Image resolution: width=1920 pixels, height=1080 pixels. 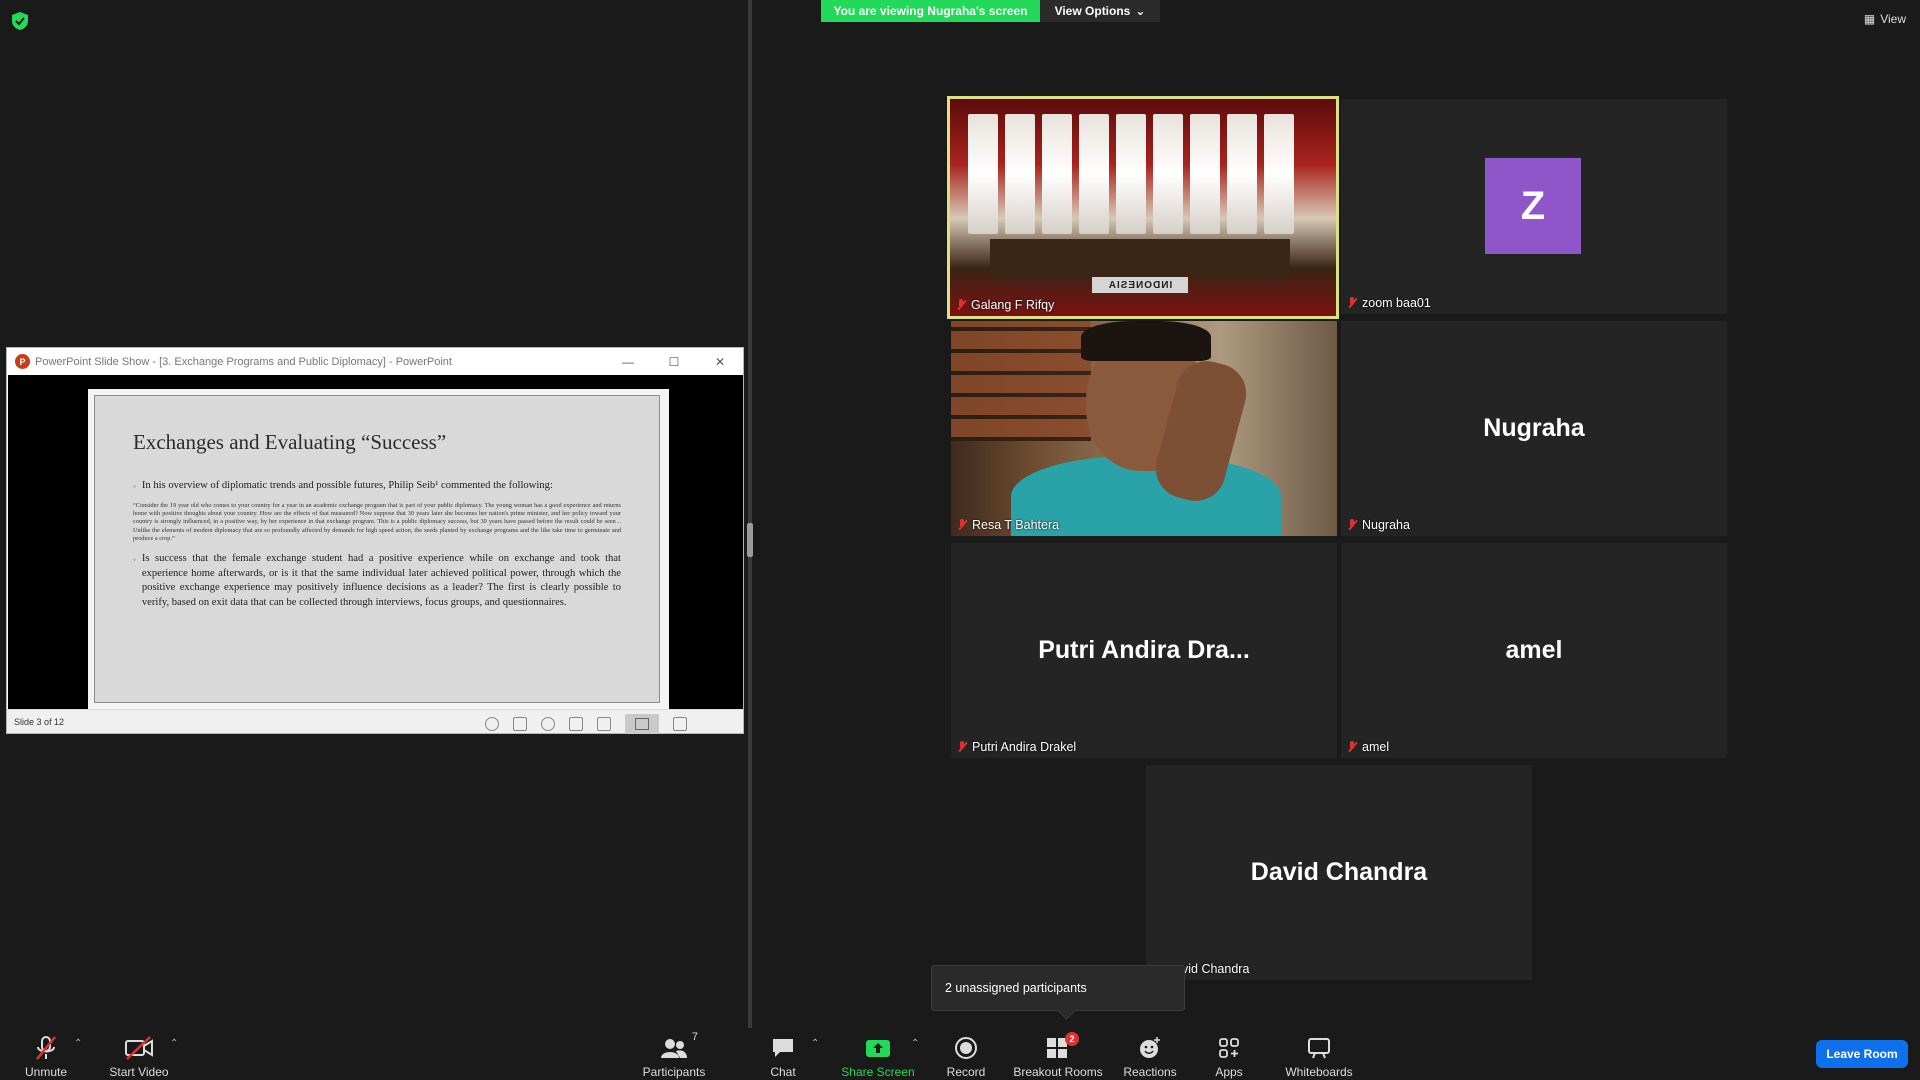 I want to click on slide-sorter-icon, so click(x=604, y=724).